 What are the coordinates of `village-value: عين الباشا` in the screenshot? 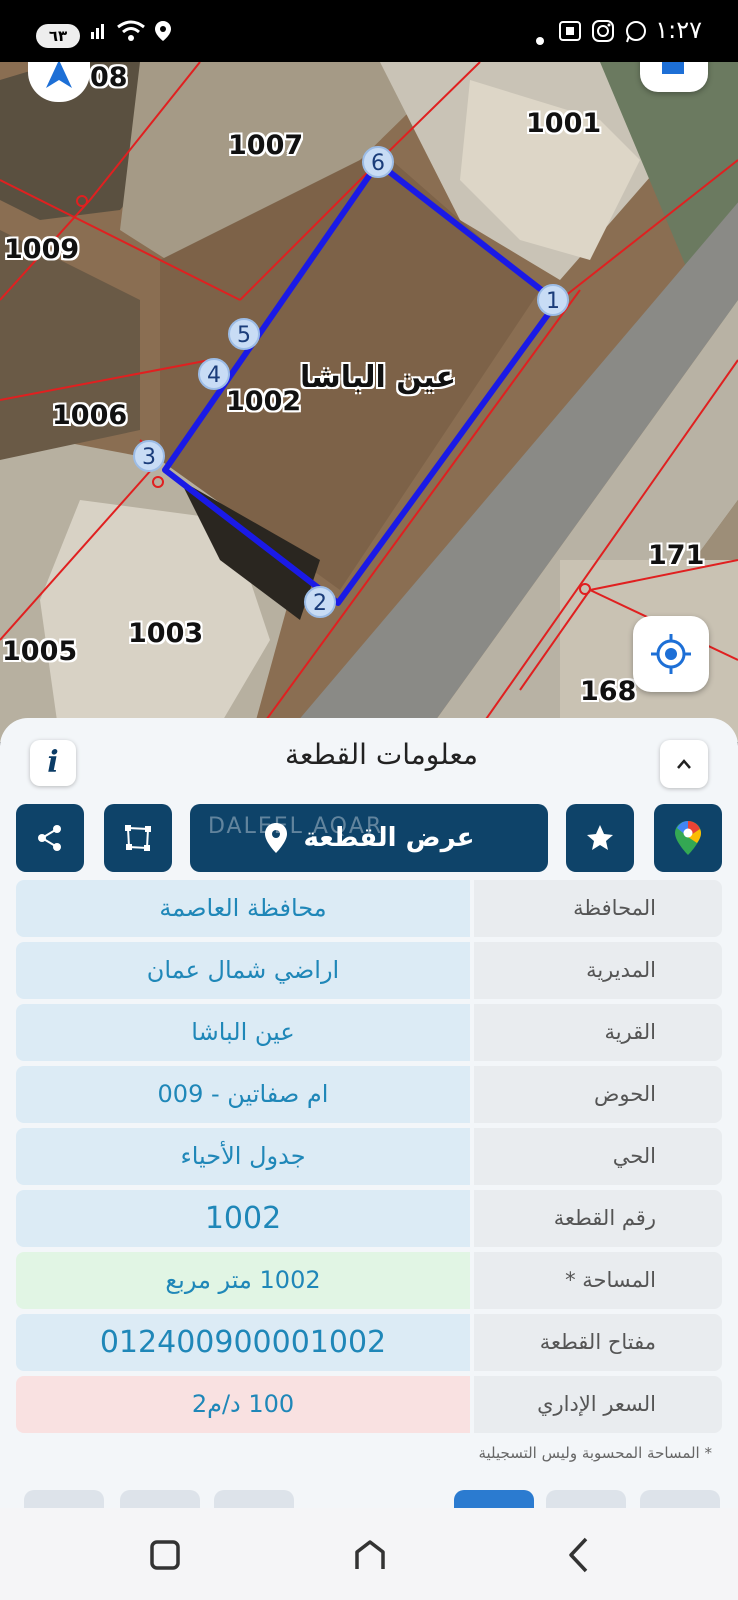 It's located at (243, 1032).